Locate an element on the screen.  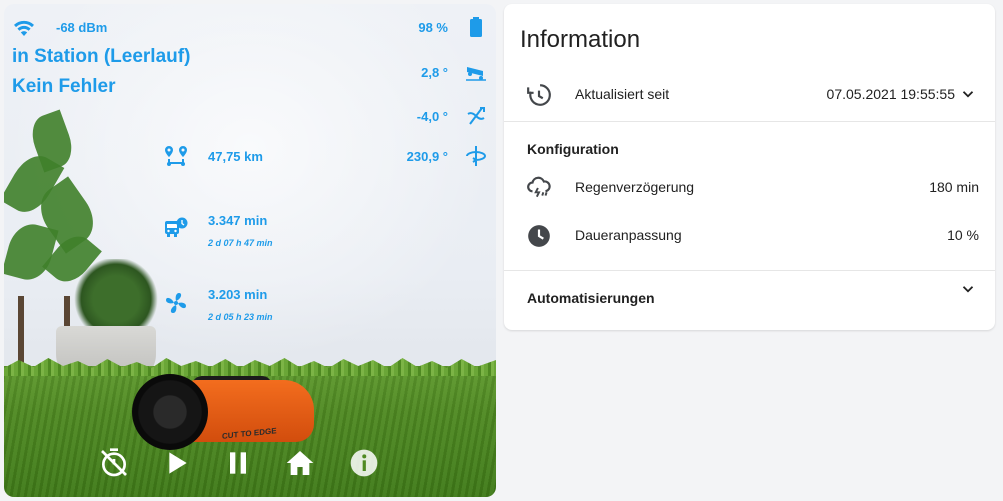
time-extension-row: Daueranpassung 10 % is located at coordinates (749, 235).